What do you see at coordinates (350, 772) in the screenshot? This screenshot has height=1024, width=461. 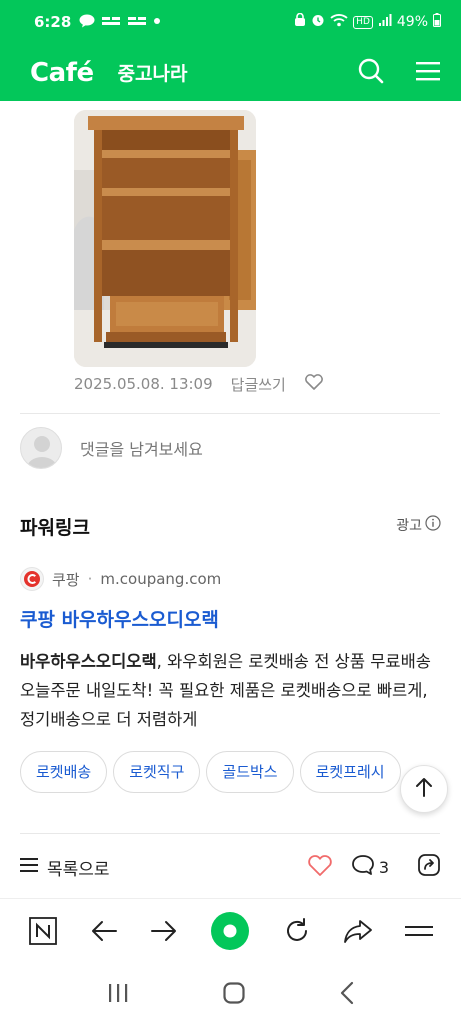 I see `sitelink-chip: 로켓프레시` at bounding box center [350, 772].